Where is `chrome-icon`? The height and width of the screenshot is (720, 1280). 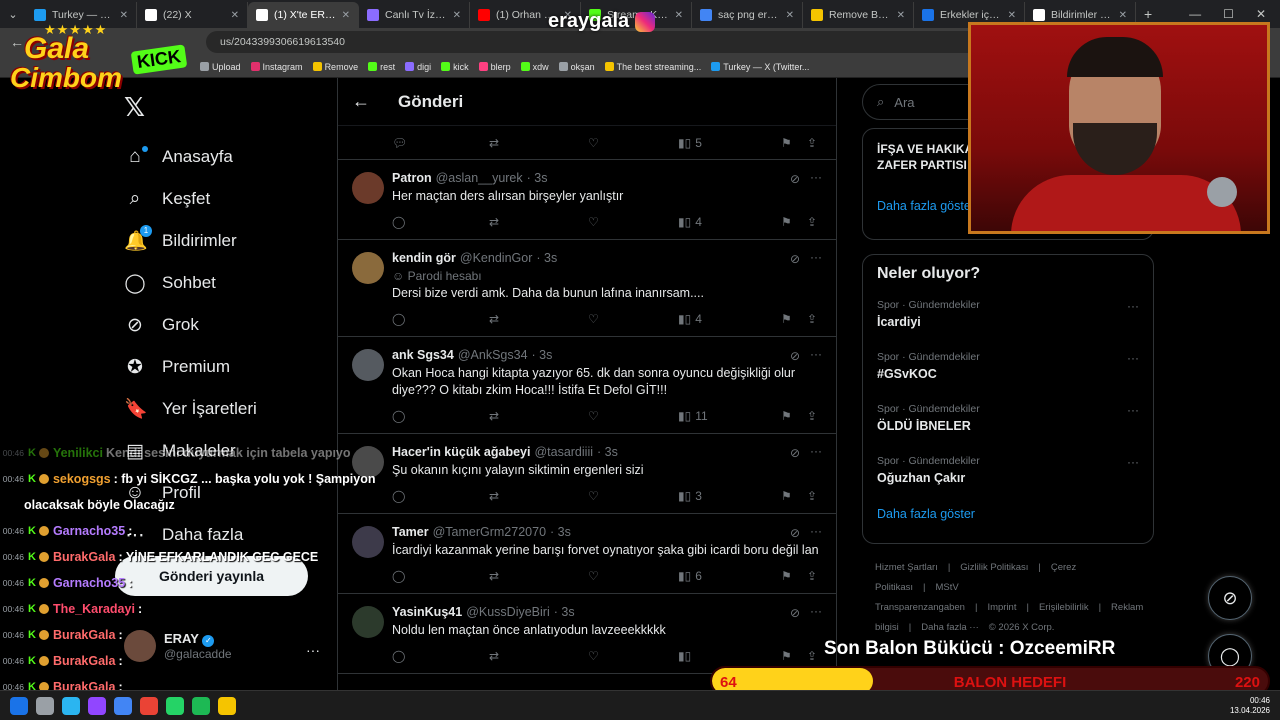
chrome-icon is located at coordinates (123, 705).